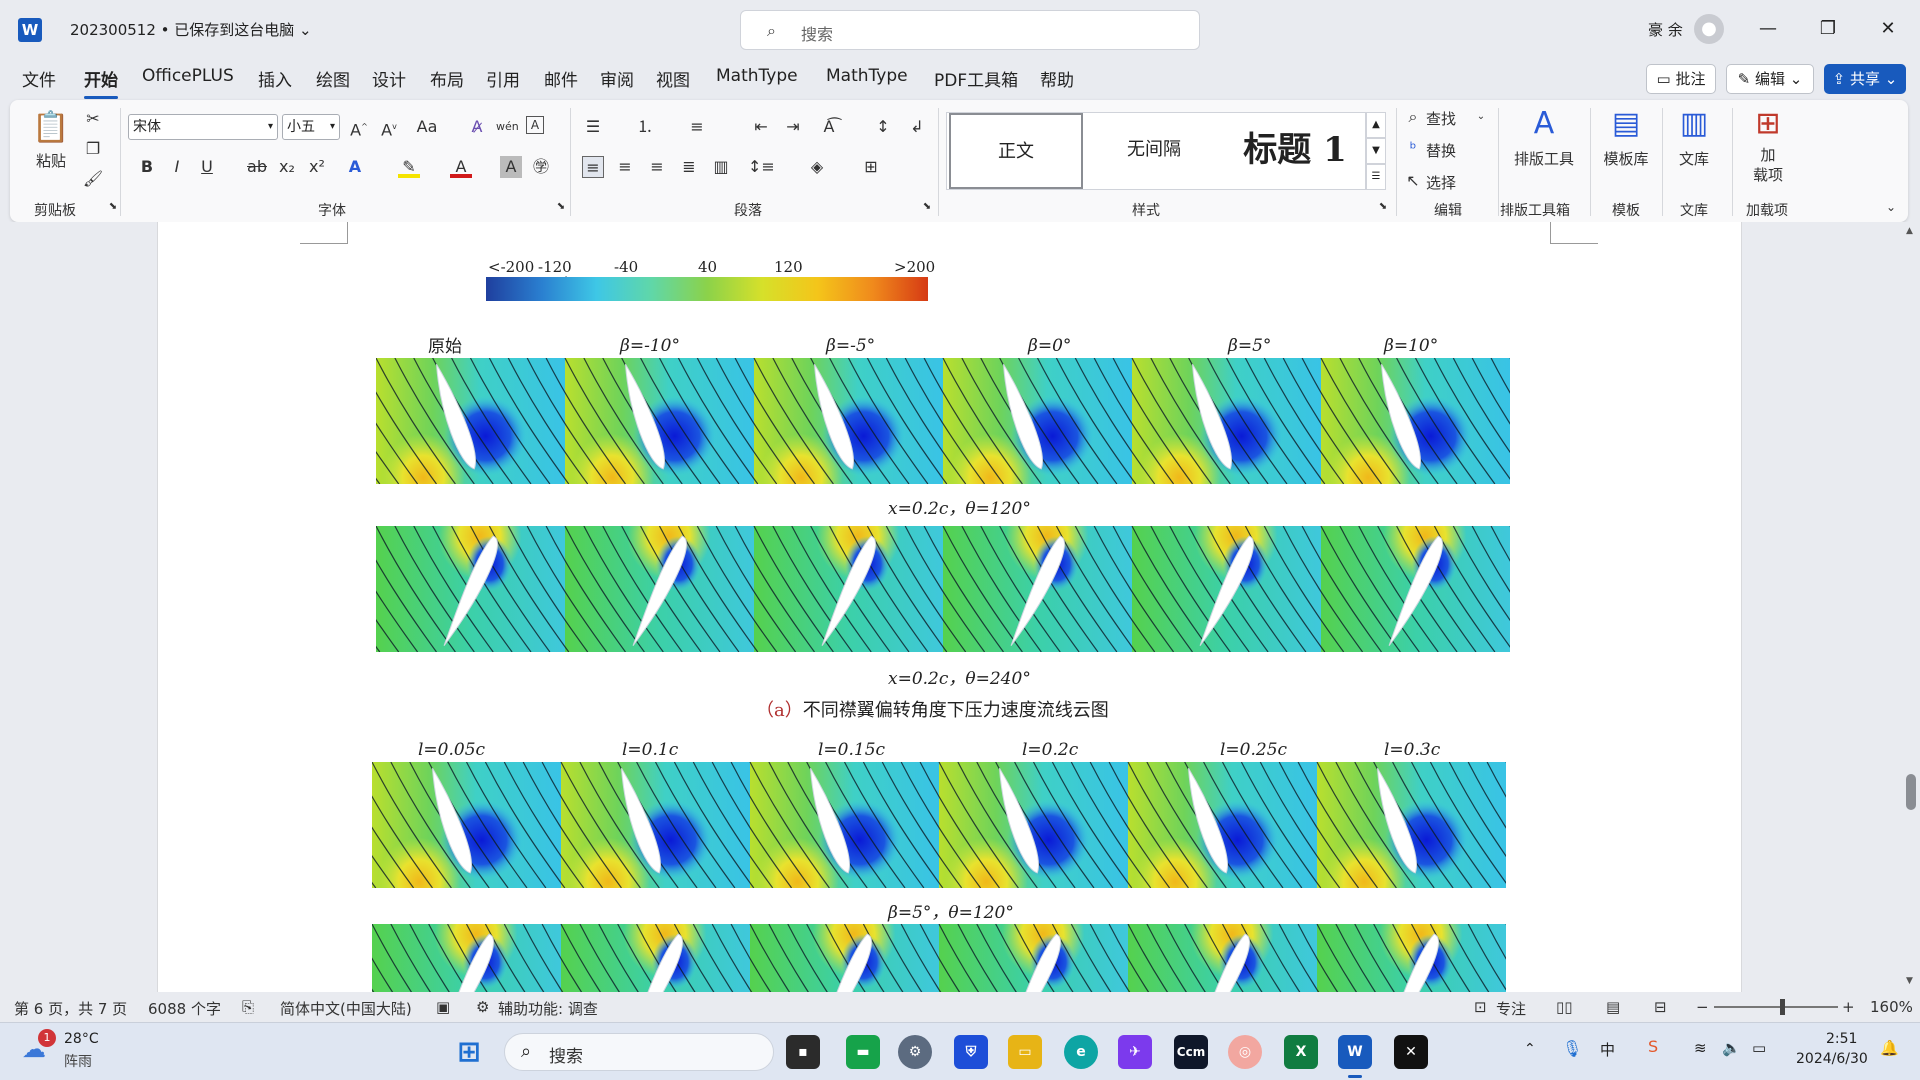 This screenshot has height=1080, width=1920. What do you see at coordinates (101, 82) in the screenshot?
I see `tab-home: 开始` at bounding box center [101, 82].